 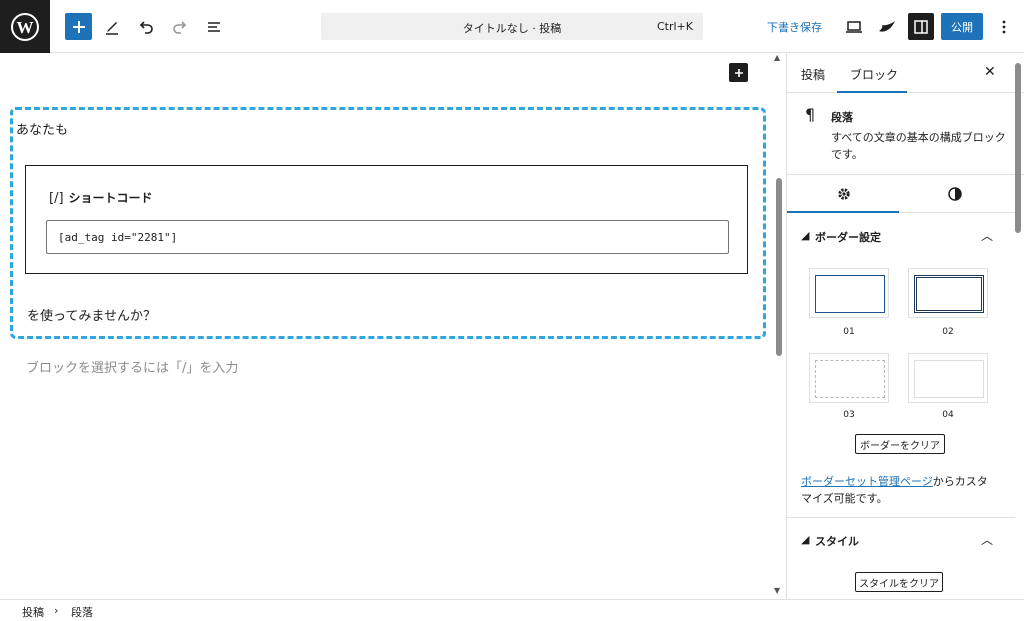 I want to click on wordpress-logo-icon: W, so click(x=25, y=26).